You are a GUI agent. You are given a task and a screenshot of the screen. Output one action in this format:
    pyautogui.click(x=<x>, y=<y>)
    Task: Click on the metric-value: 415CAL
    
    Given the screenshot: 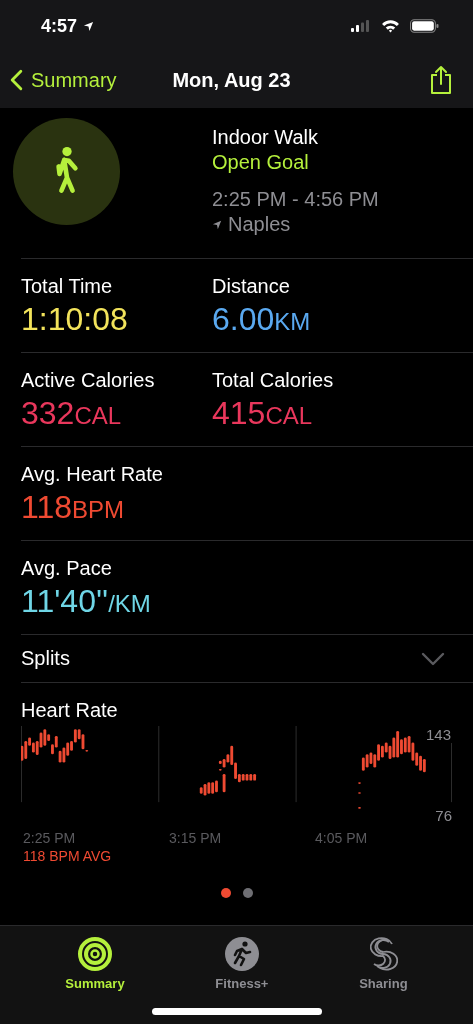 What is the action you would take?
    pyautogui.click(x=263, y=413)
    